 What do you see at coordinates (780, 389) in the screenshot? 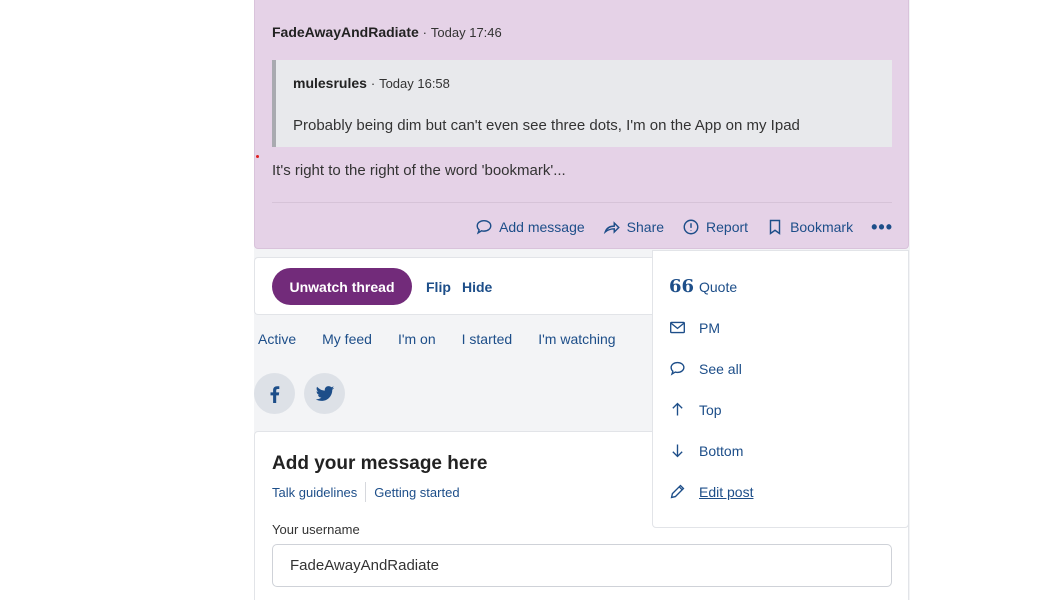
I see `post-options-menu: 66 Quote PM See all Top Bottom Edit post` at bounding box center [780, 389].